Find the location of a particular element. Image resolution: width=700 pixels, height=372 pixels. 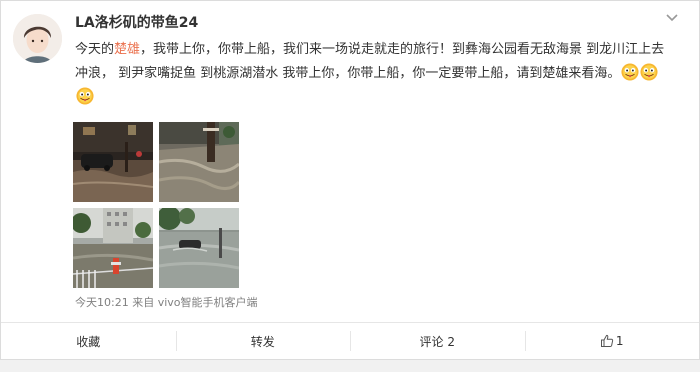

photo-flooded-road-car is located at coordinates (199, 248).